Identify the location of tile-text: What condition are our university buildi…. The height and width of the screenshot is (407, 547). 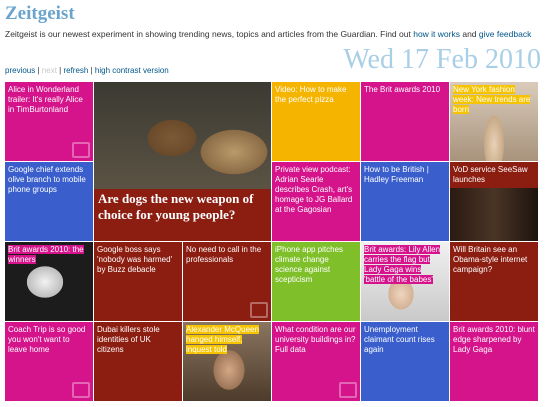
(315, 339).